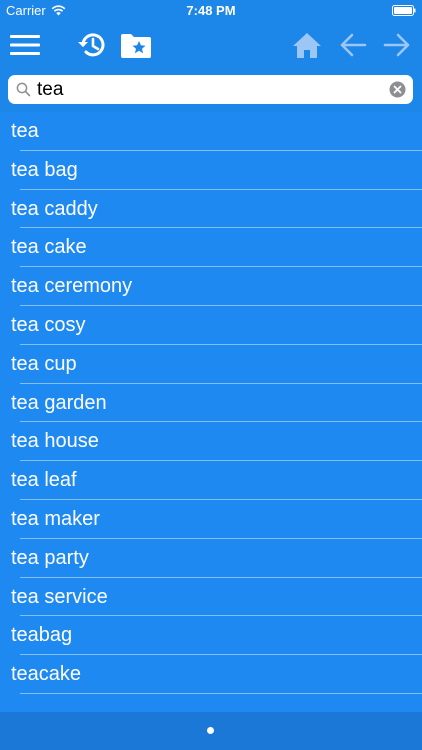  I want to click on home-button, so click(307, 45).